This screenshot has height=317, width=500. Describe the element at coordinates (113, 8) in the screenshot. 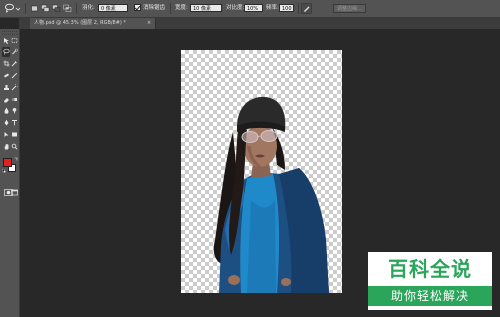

I see `feather-input: 0 像素` at that location.